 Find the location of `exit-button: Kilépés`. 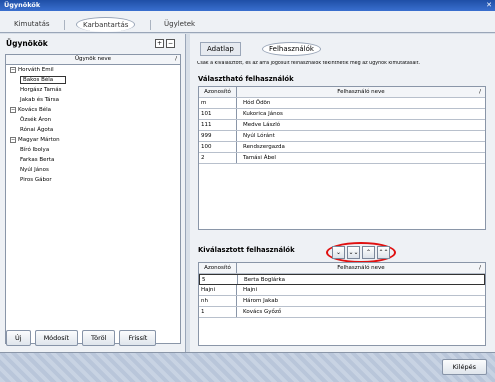

exit-button: Kilépés is located at coordinates (464, 367).